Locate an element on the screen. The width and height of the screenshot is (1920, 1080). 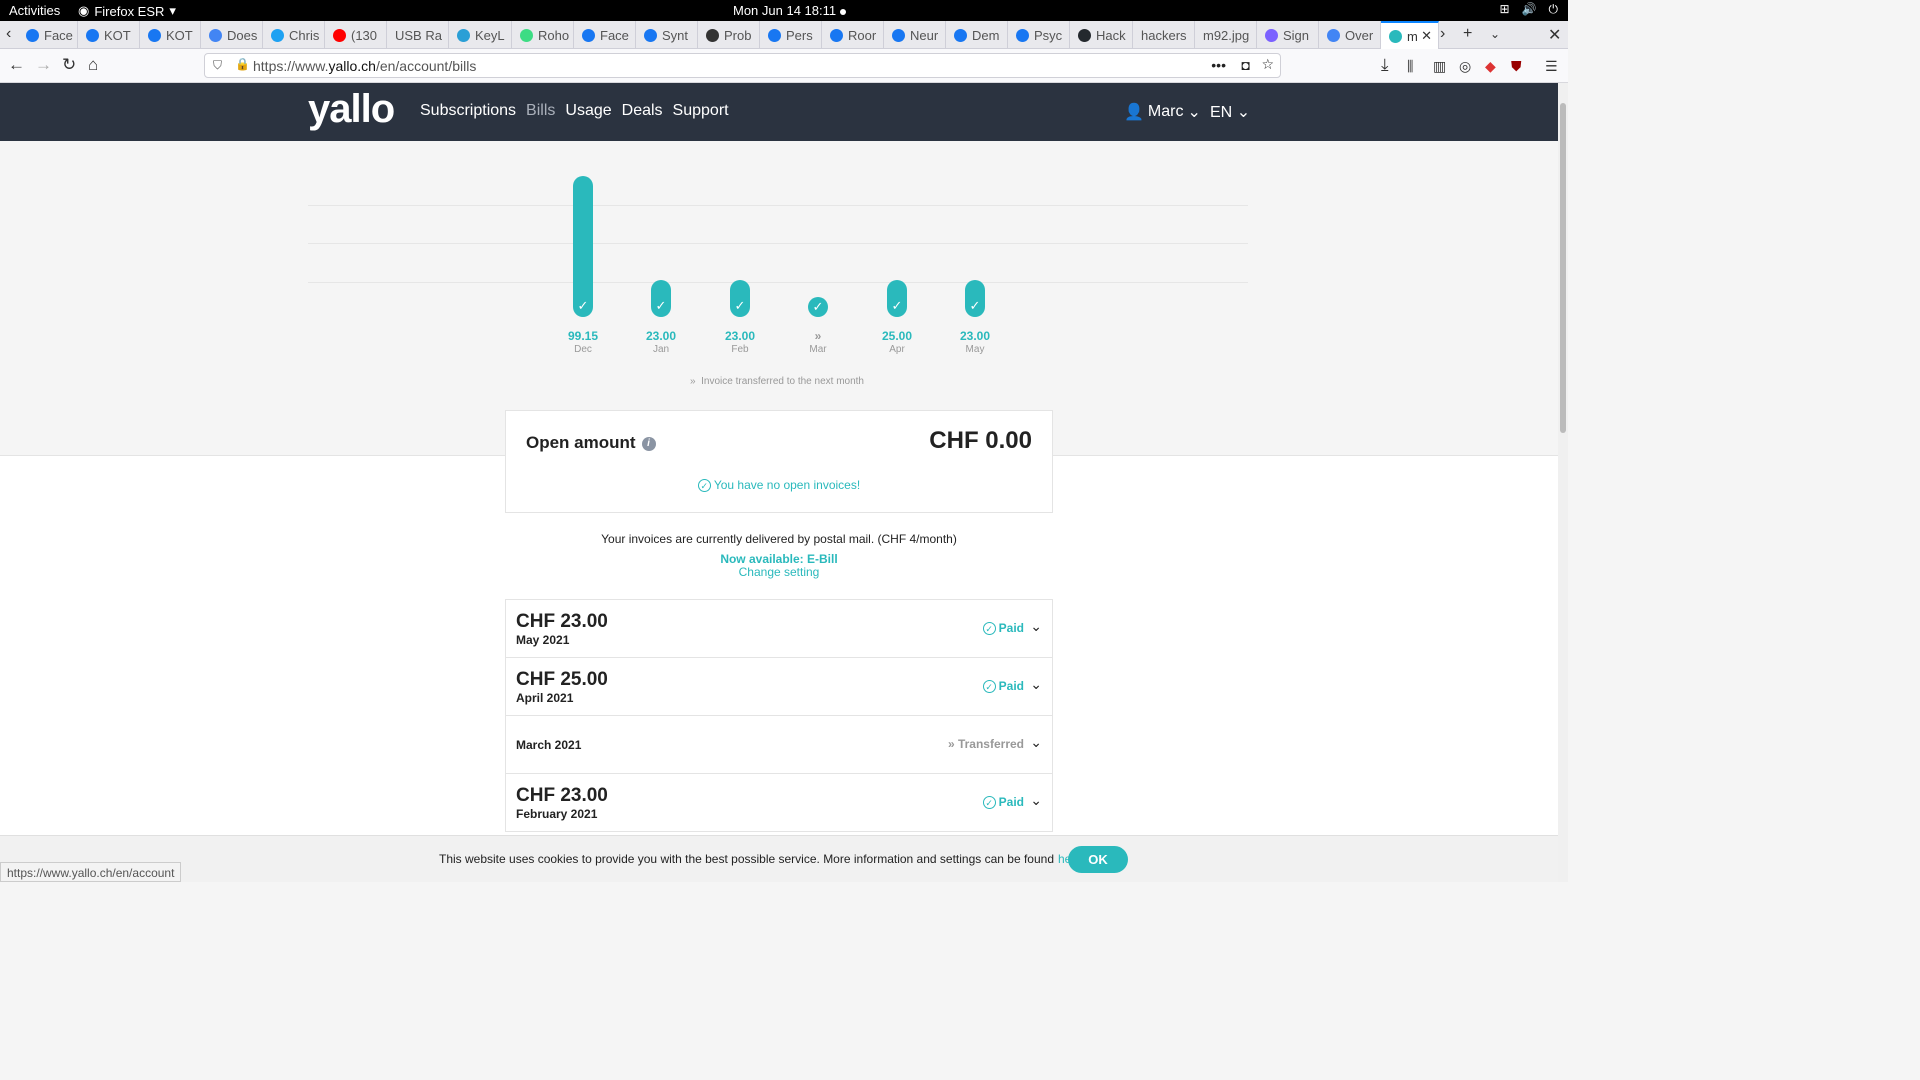
tab-label: Over is located at coordinates (1359, 35).